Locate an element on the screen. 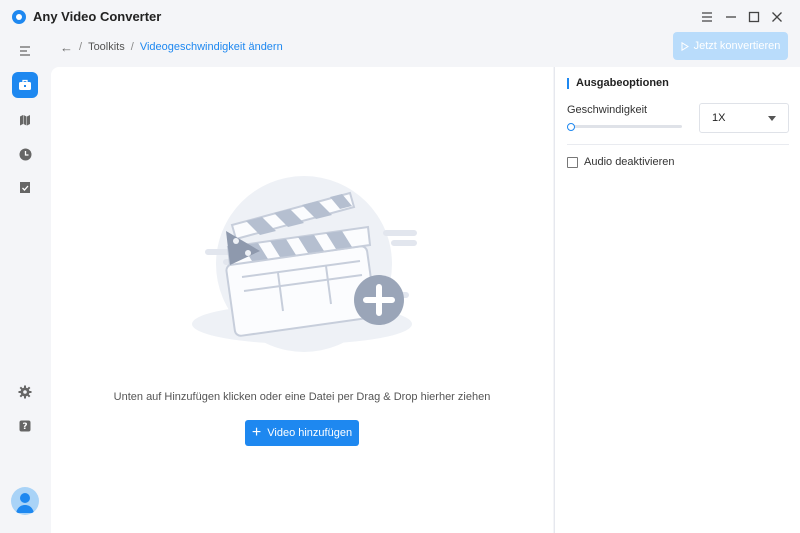 The height and width of the screenshot is (533, 800). settings-gear-icon is located at coordinates (25, 392).